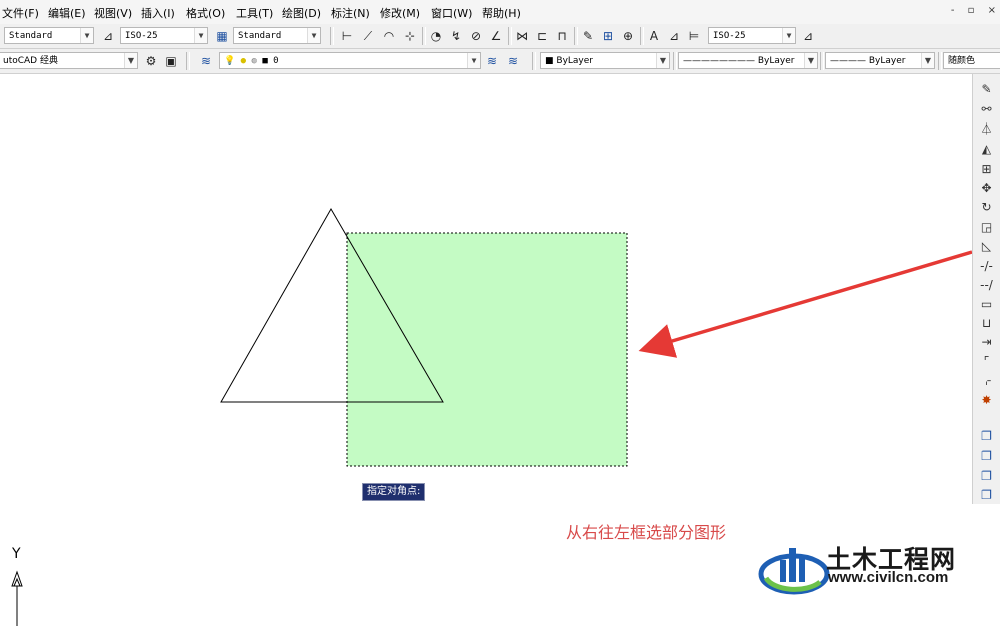  Describe the element at coordinates (986, 266) in the screenshot. I see `trim-icon: -/-` at that location.